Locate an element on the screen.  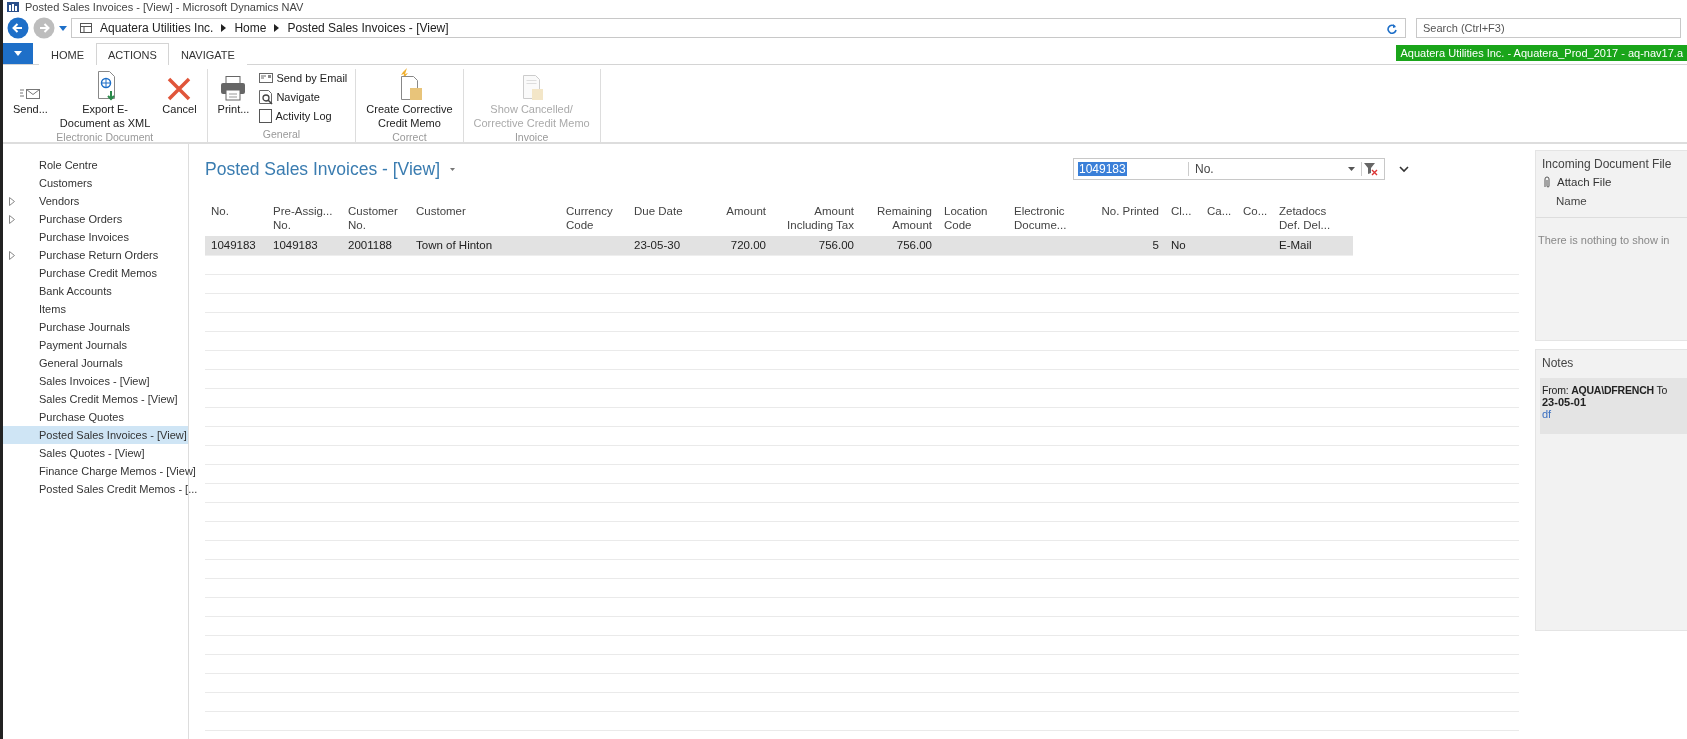
app-logo-icon is located at coordinates (13, 7).